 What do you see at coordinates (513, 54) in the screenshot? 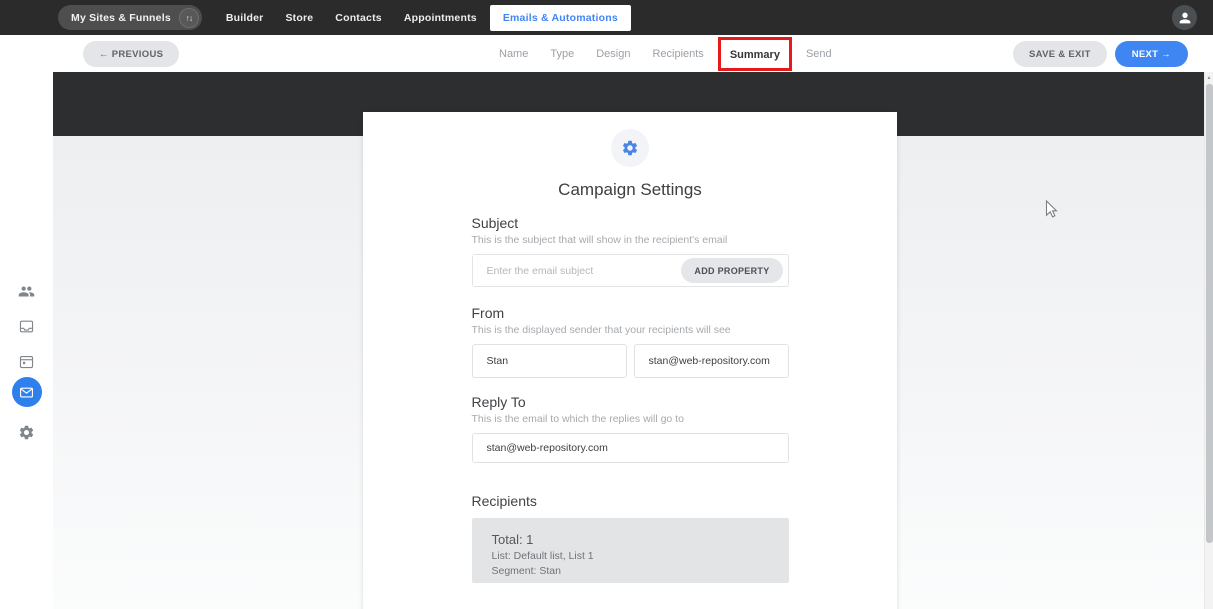
I see `step-name: Name` at bounding box center [513, 54].